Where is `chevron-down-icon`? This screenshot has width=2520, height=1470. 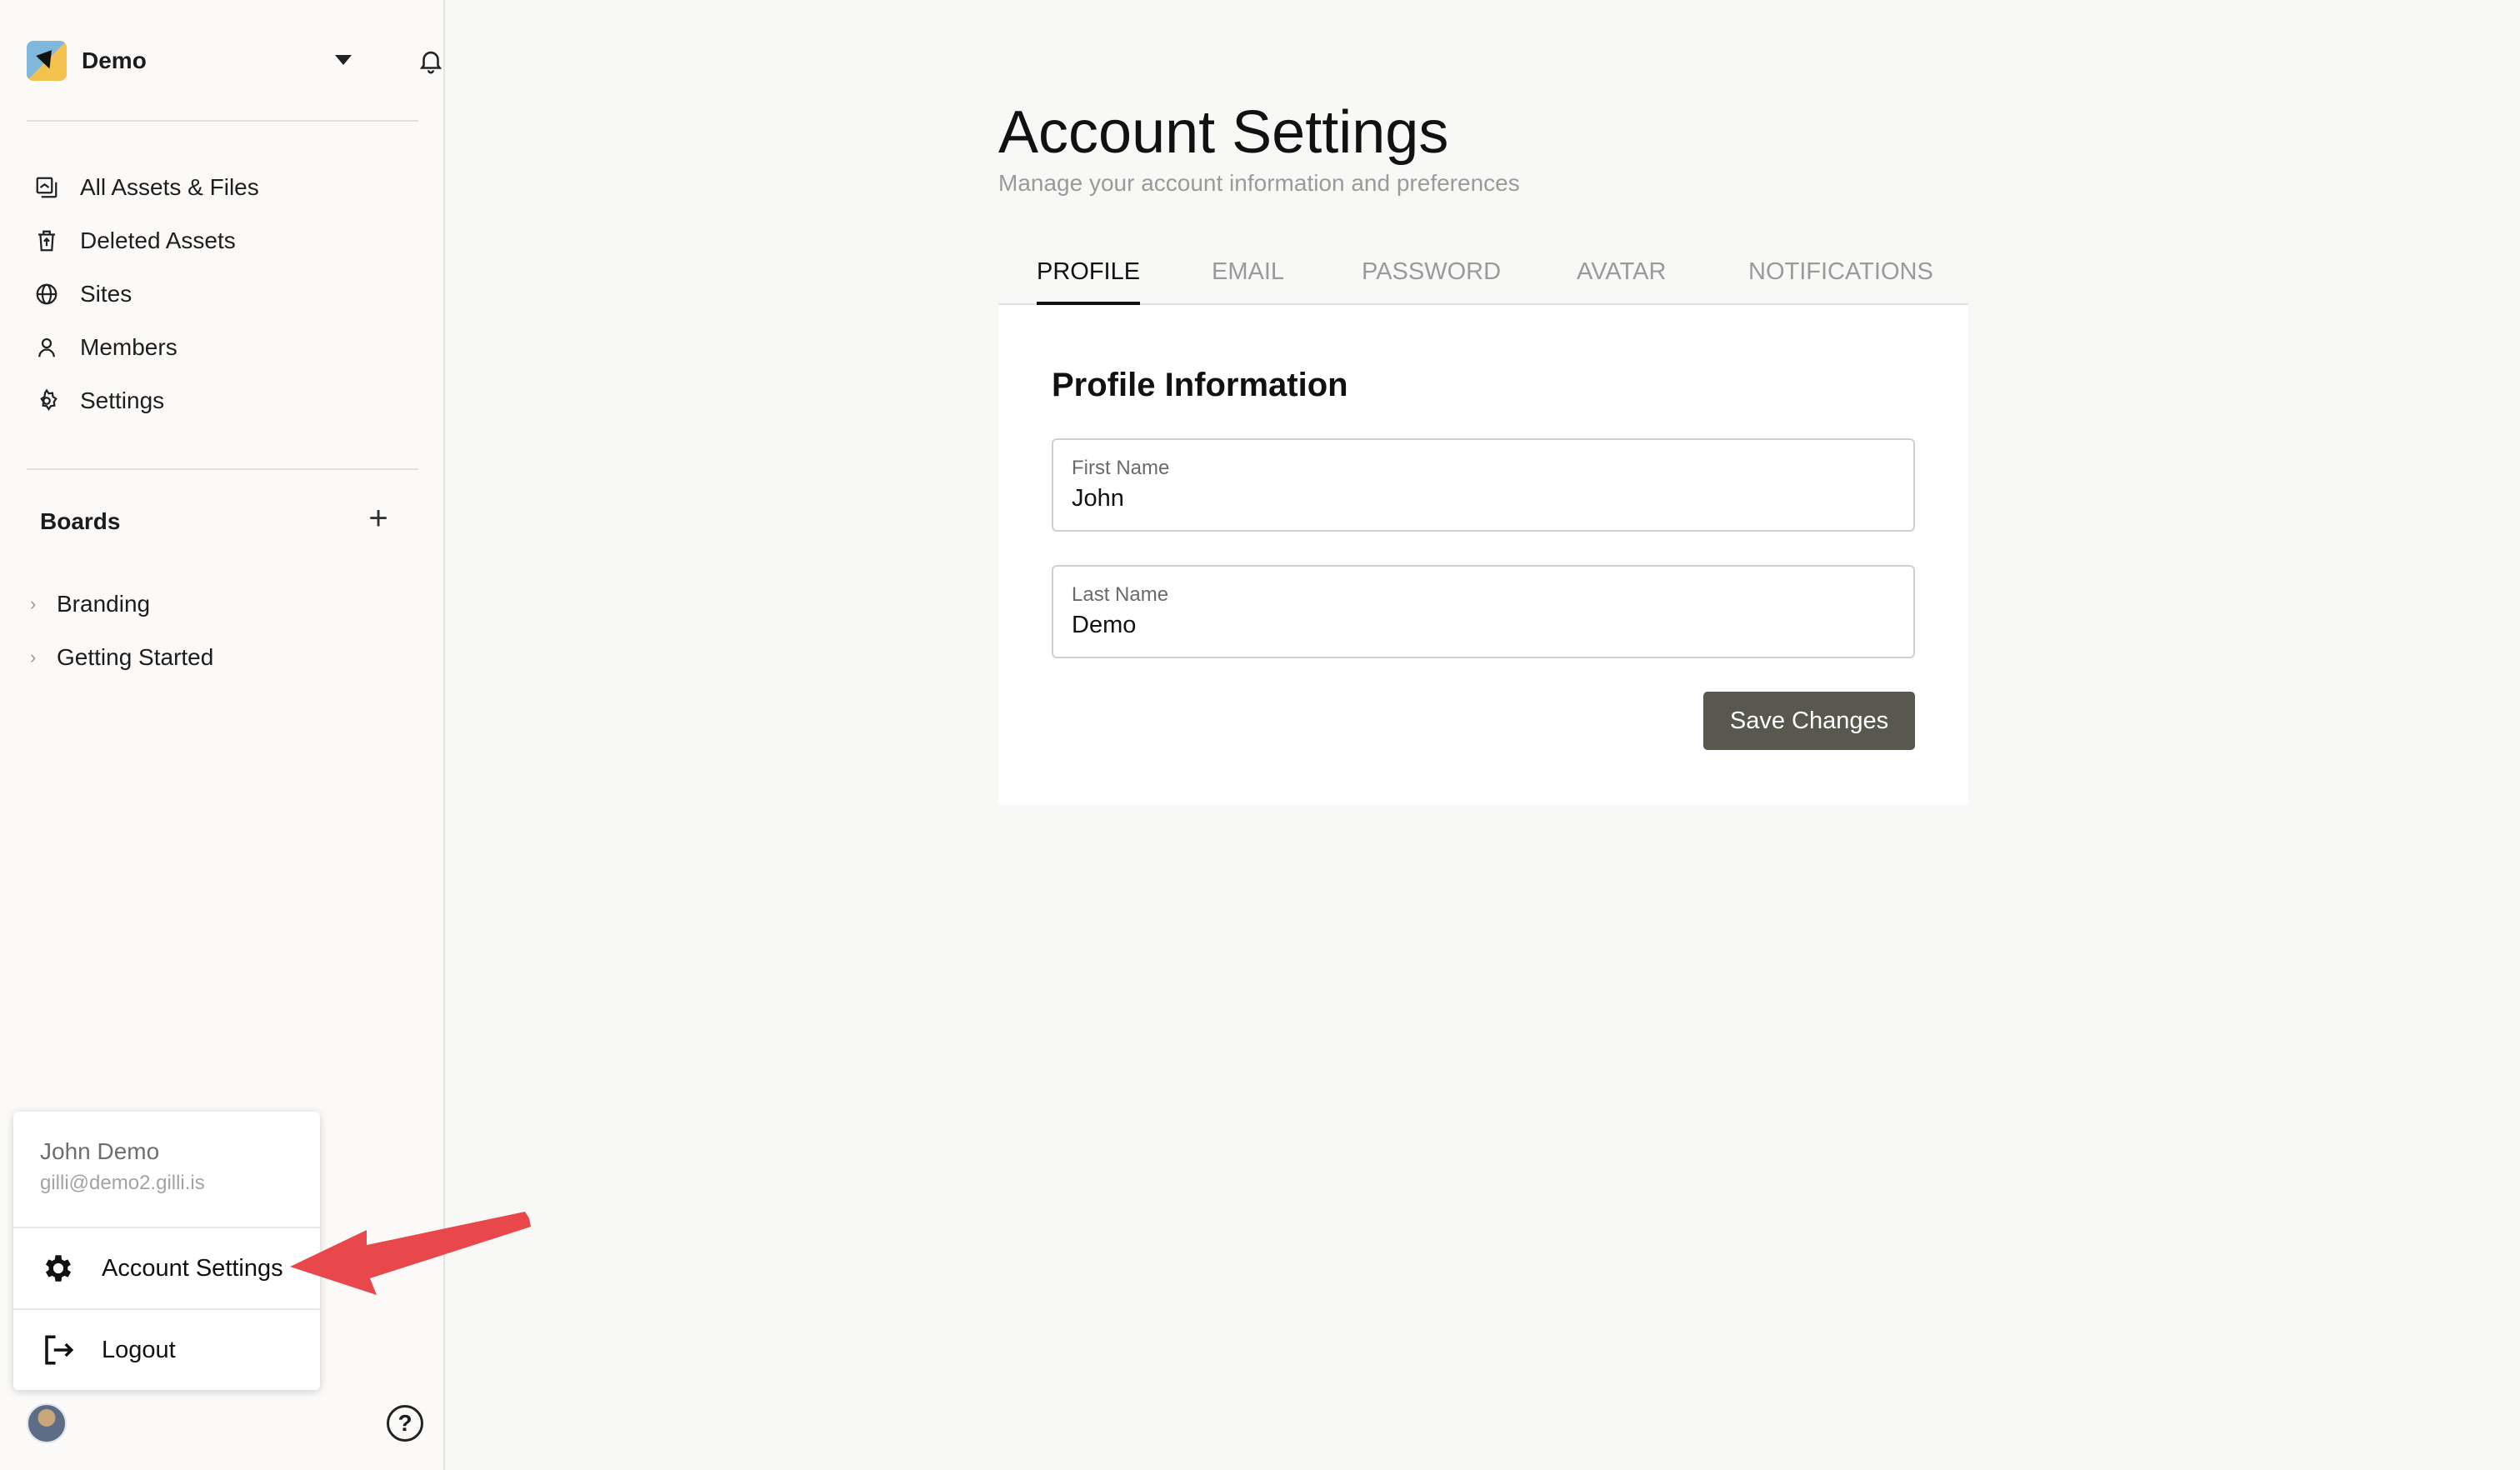
chevron-down-icon is located at coordinates (343, 60).